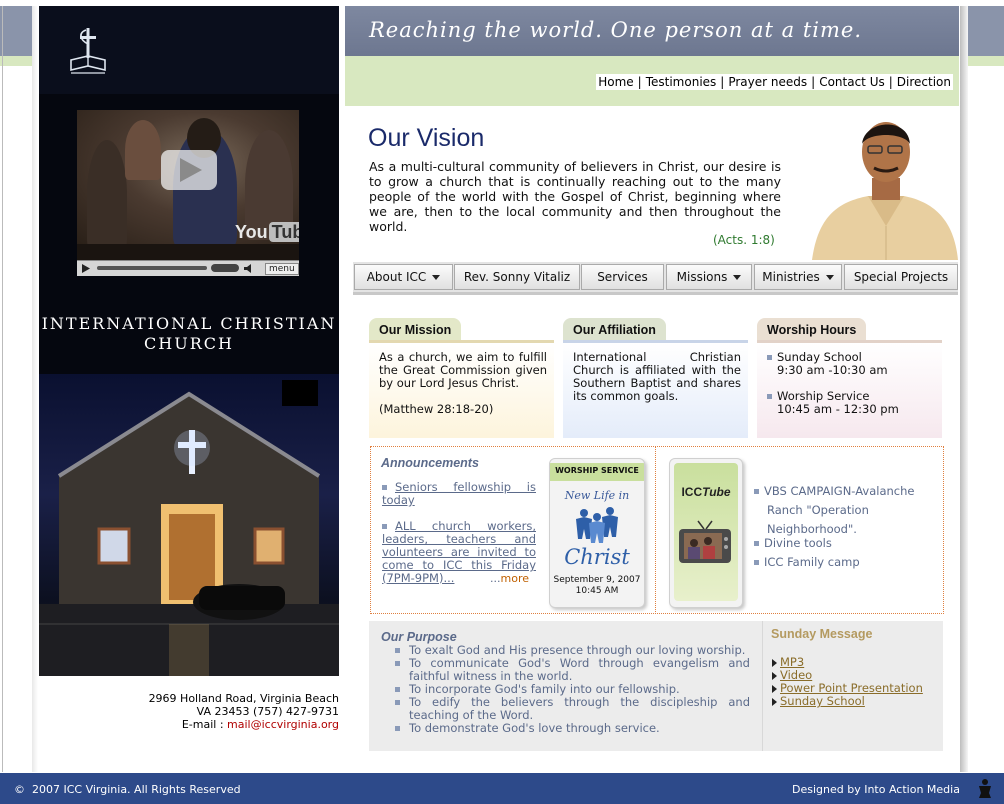 This screenshot has width=1004, height=804. What do you see at coordinates (204, 724) in the screenshot?
I see `email-label: E-mail :` at bounding box center [204, 724].